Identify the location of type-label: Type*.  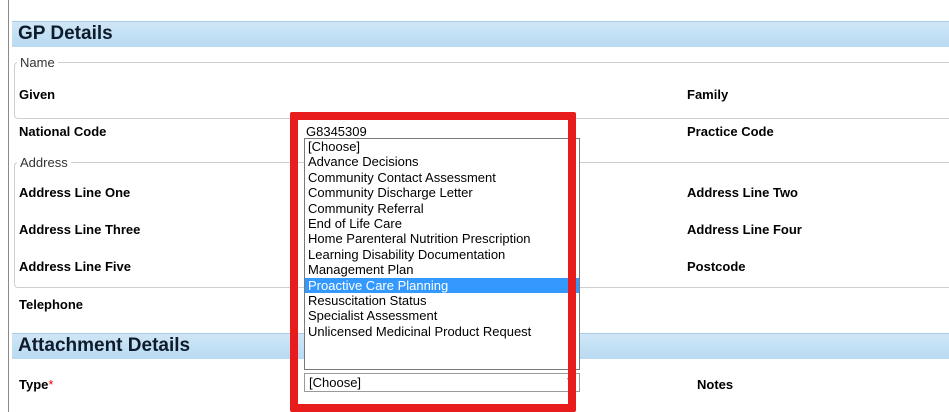
(36, 384).